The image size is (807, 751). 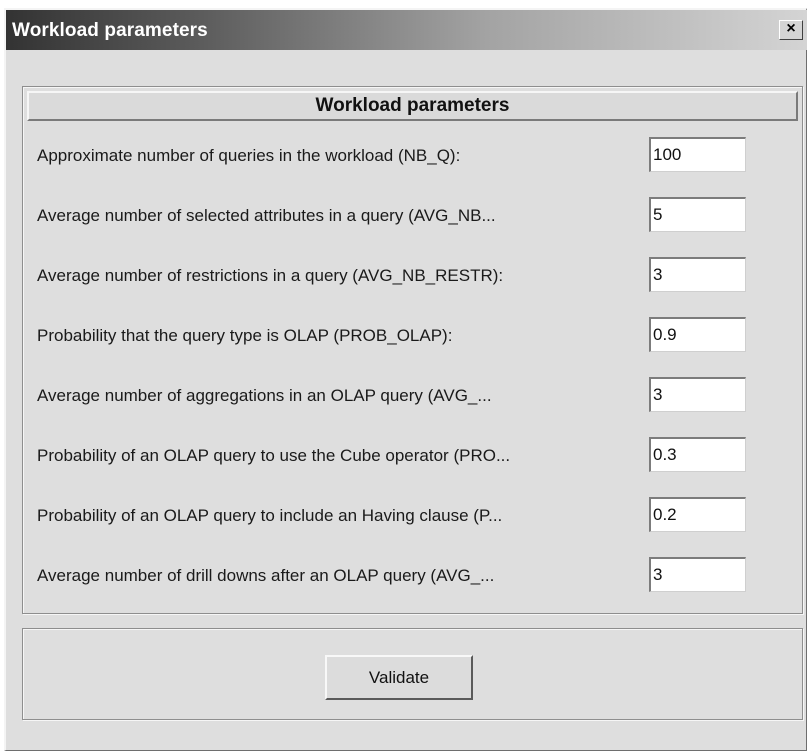 What do you see at coordinates (406, 30) in the screenshot?
I see `title-bar: Workload parameters ×` at bounding box center [406, 30].